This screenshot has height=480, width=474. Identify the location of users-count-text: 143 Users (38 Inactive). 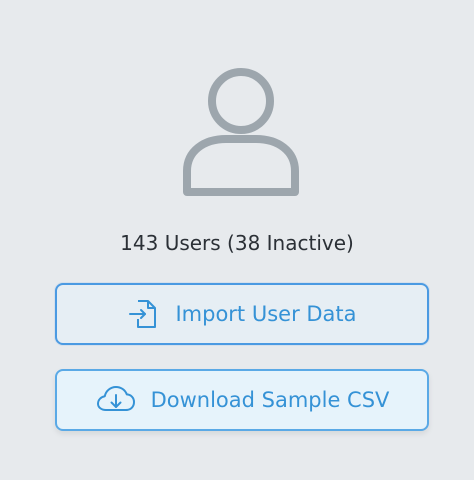
(237, 243).